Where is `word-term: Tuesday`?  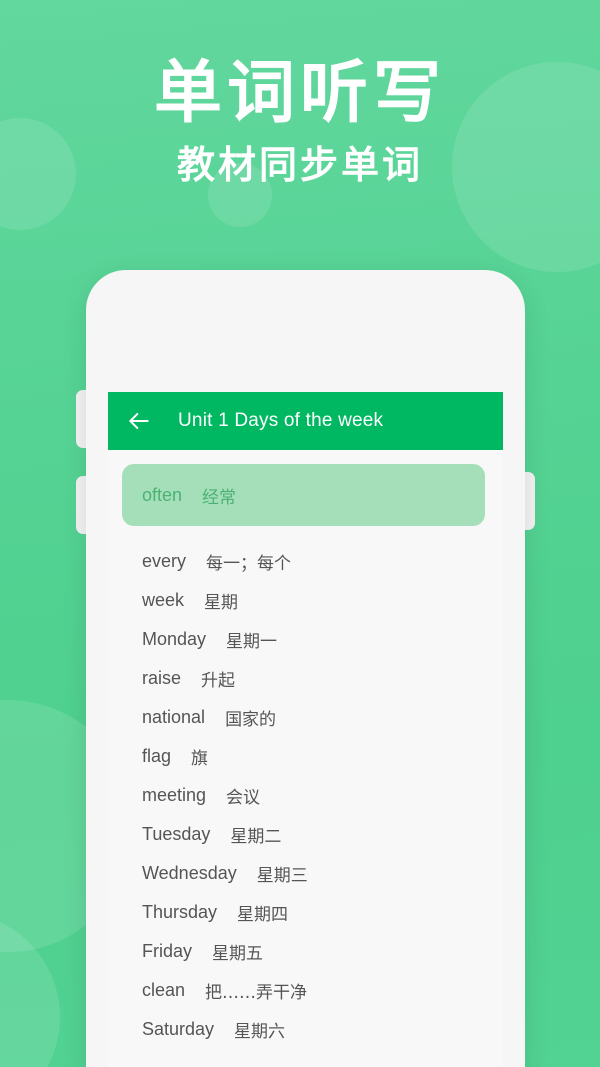 word-term: Tuesday is located at coordinates (176, 834).